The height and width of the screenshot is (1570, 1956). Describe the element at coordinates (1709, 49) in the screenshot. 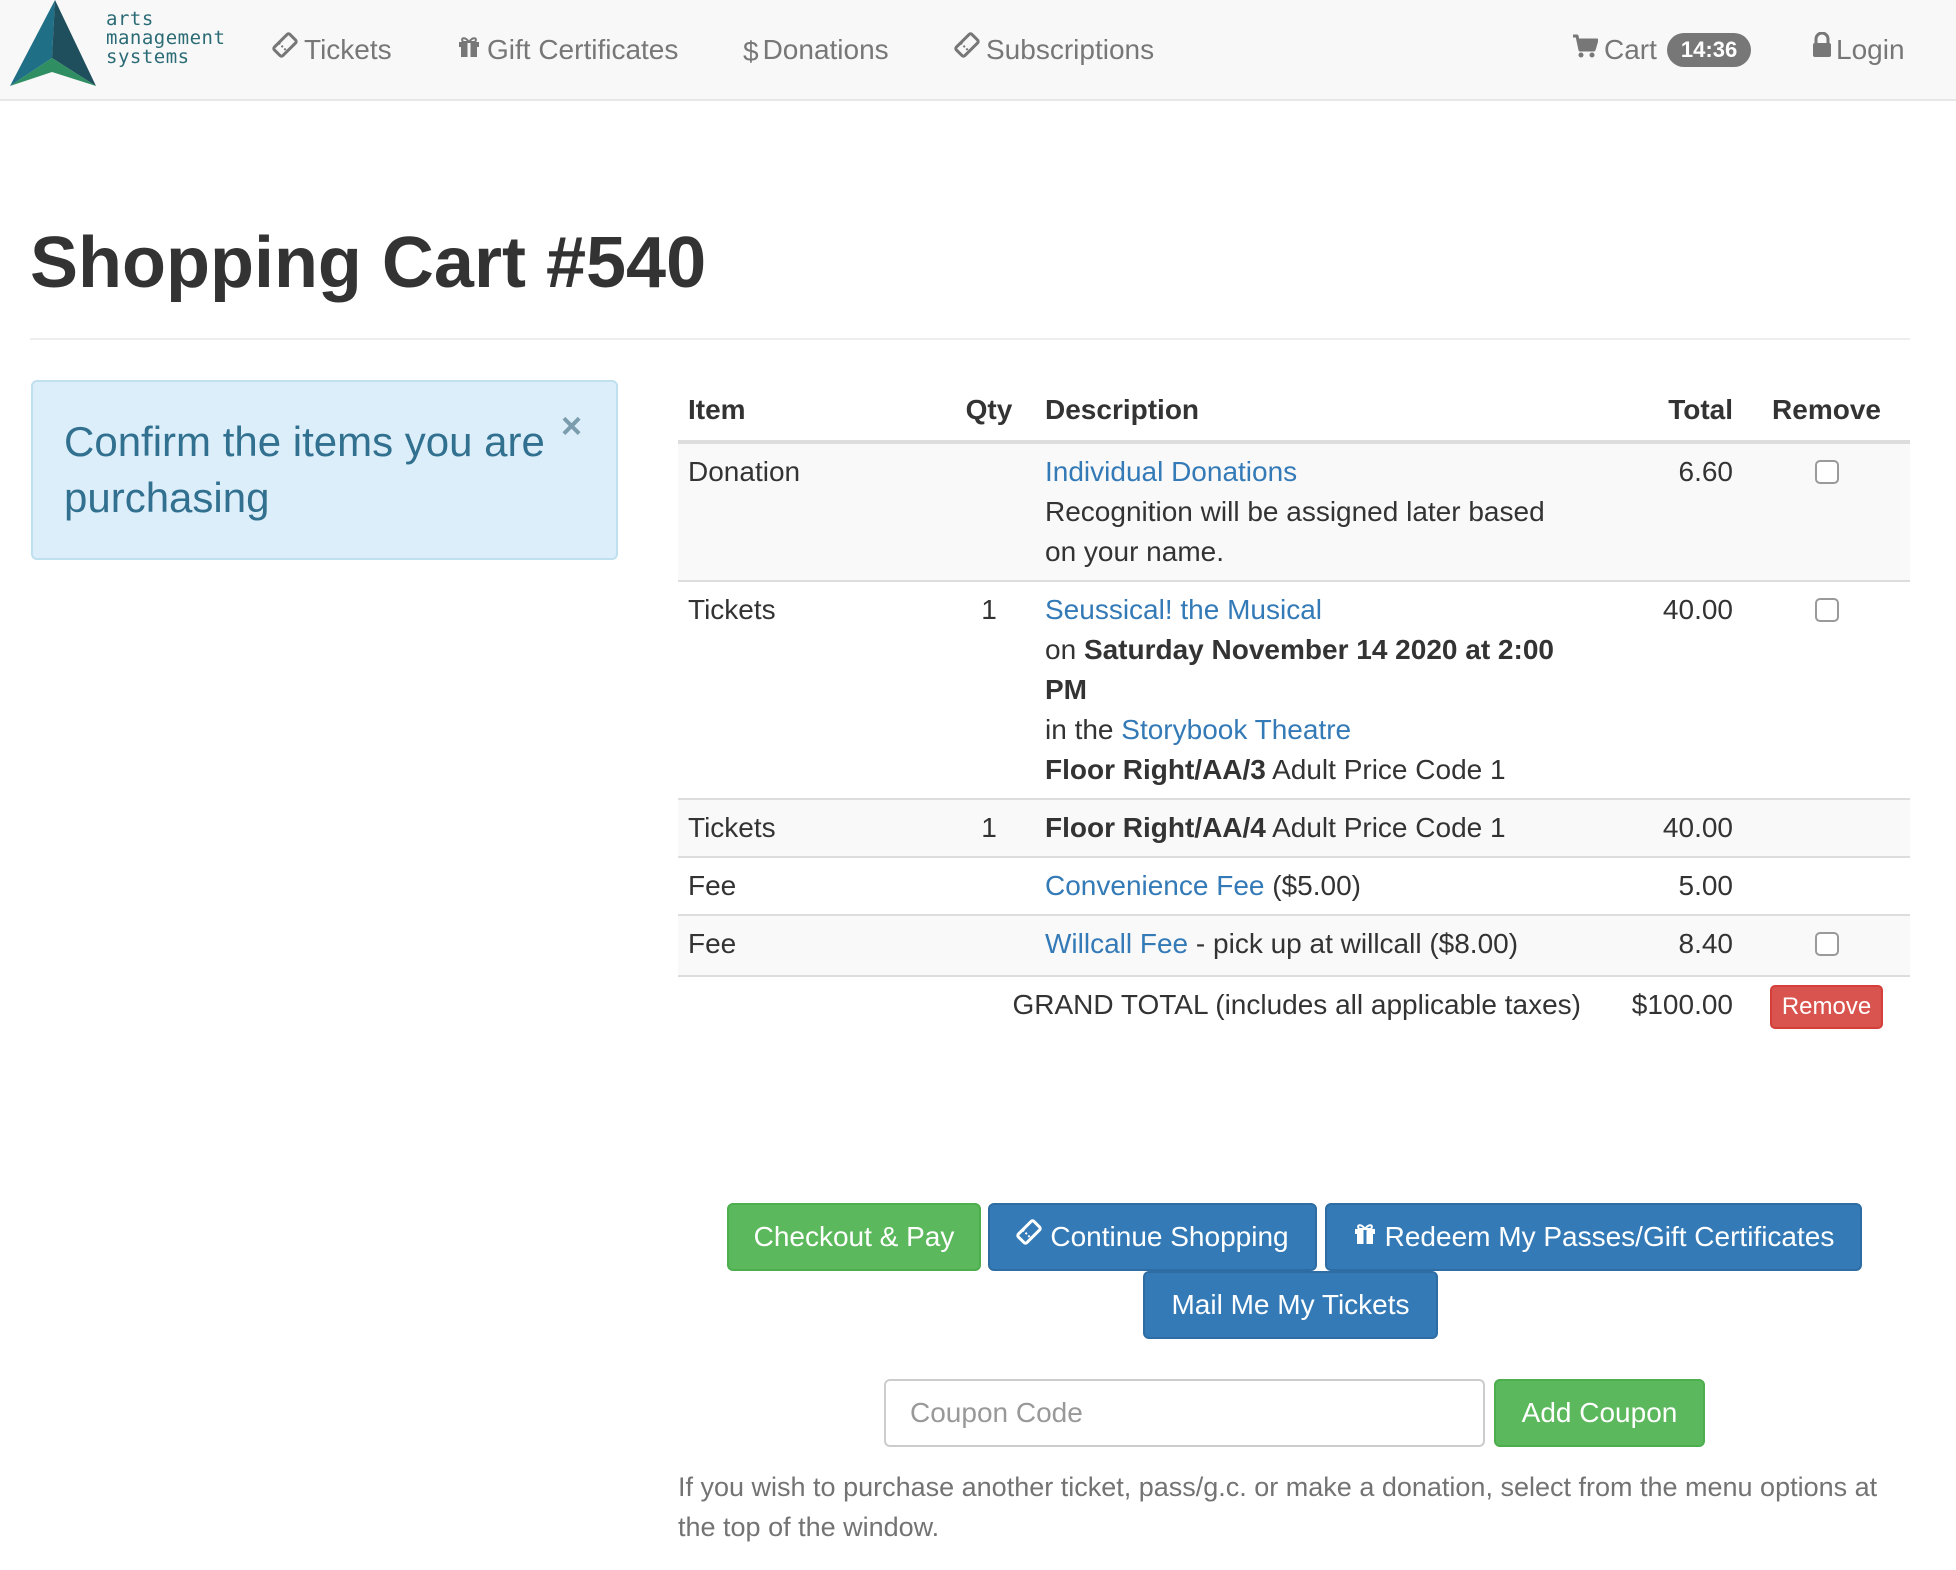

I see `cart-timer-badge: 14:36` at that location.